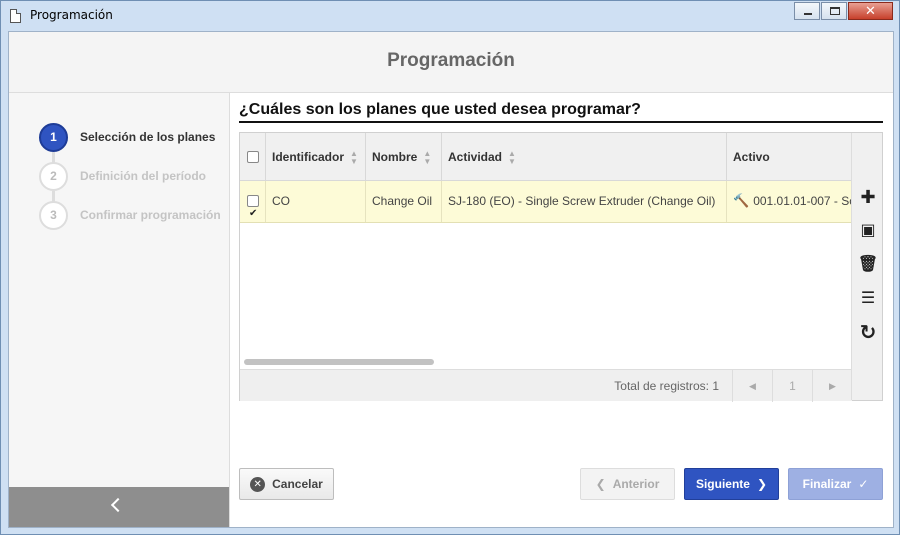  I want to click on prev-page-button: ◀, so click(752, 386).